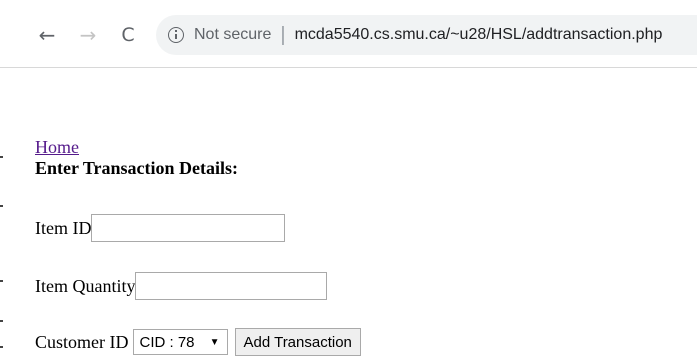  I want to click on item-id-label: Item ID, so click(63, 227).